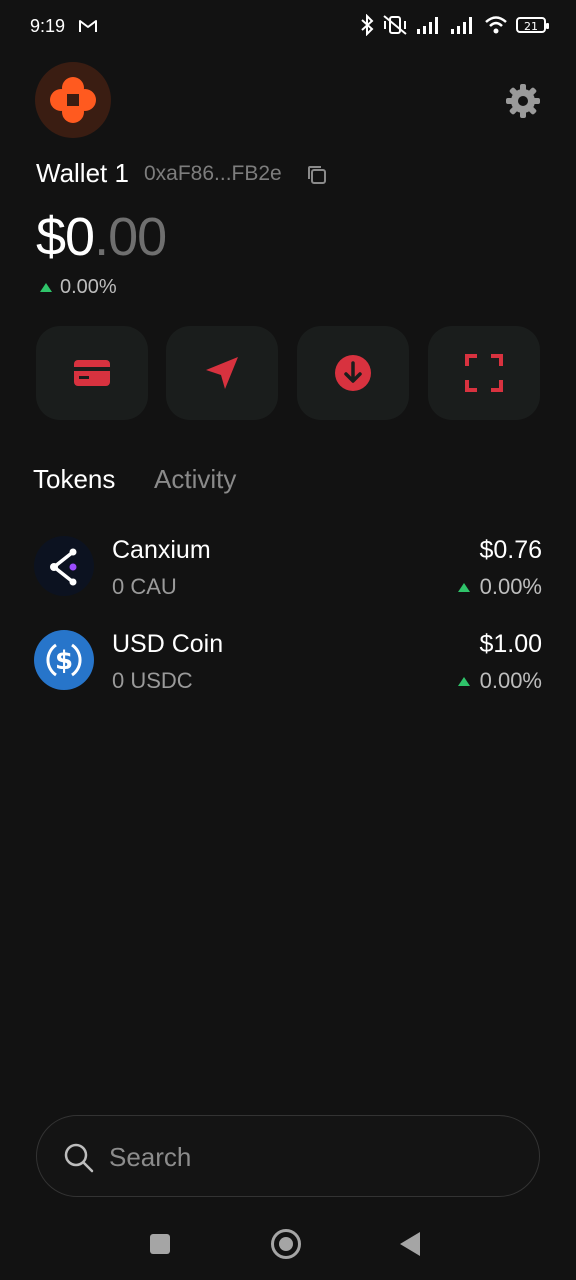  Describe the element at coordinates (152, 680) in the screenshot. I see `token-amount: 0 USDC` at that location.